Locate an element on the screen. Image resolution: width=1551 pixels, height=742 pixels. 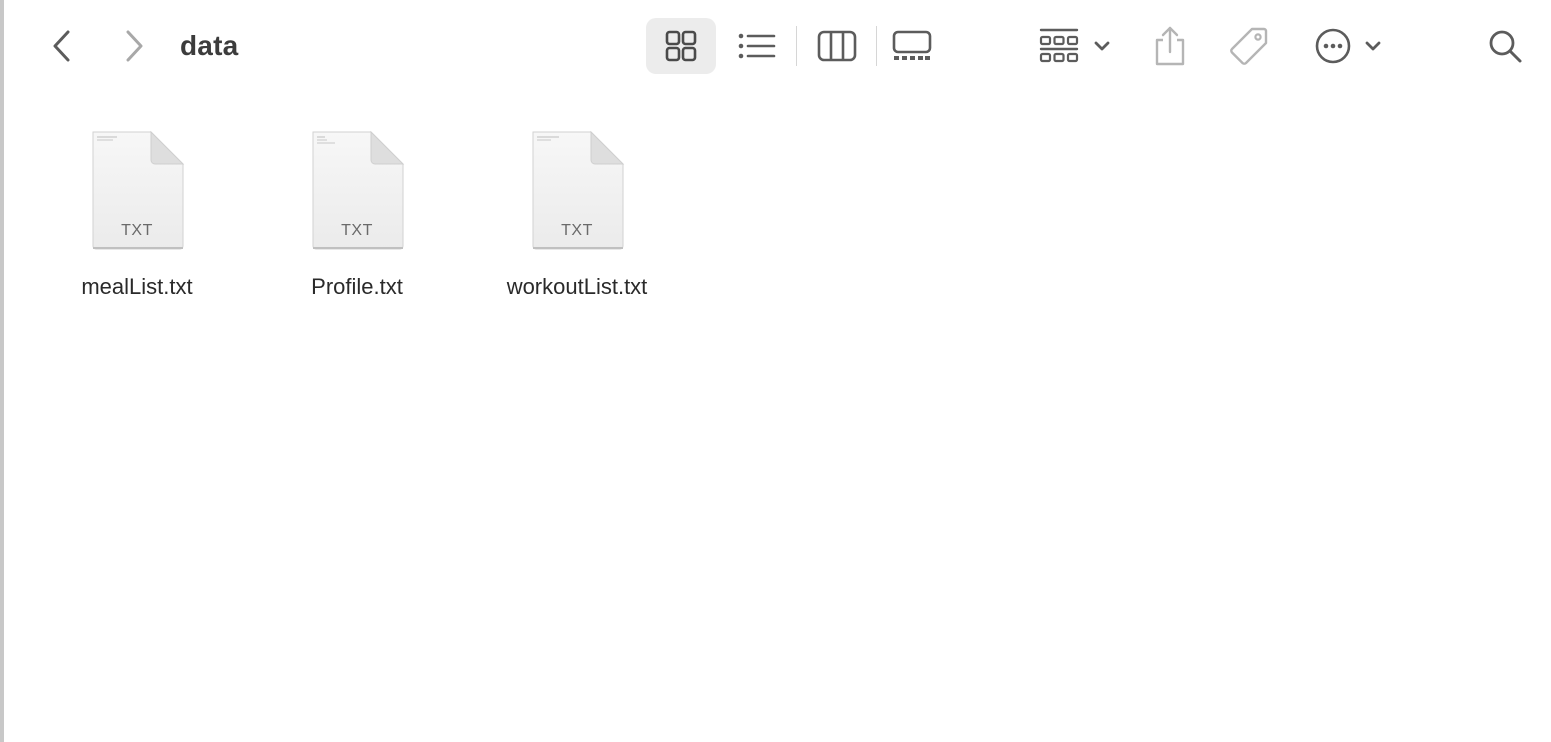
icon-view-button is located at coordinates (681, 46).